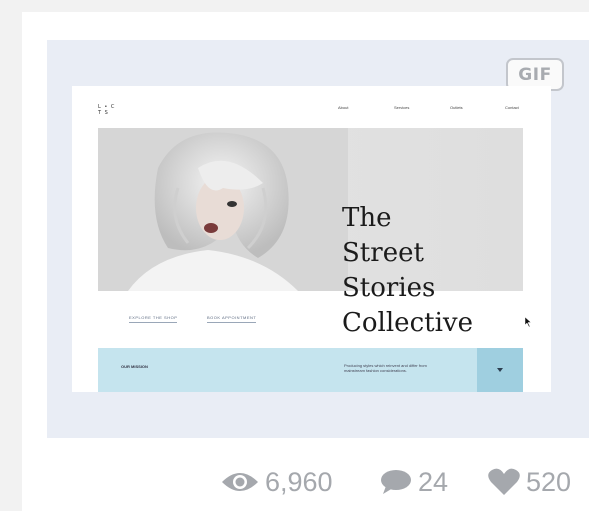 The width and height of the screenshot is (589, 511). I want to click on chevron-down-icon, so click(500, 370).